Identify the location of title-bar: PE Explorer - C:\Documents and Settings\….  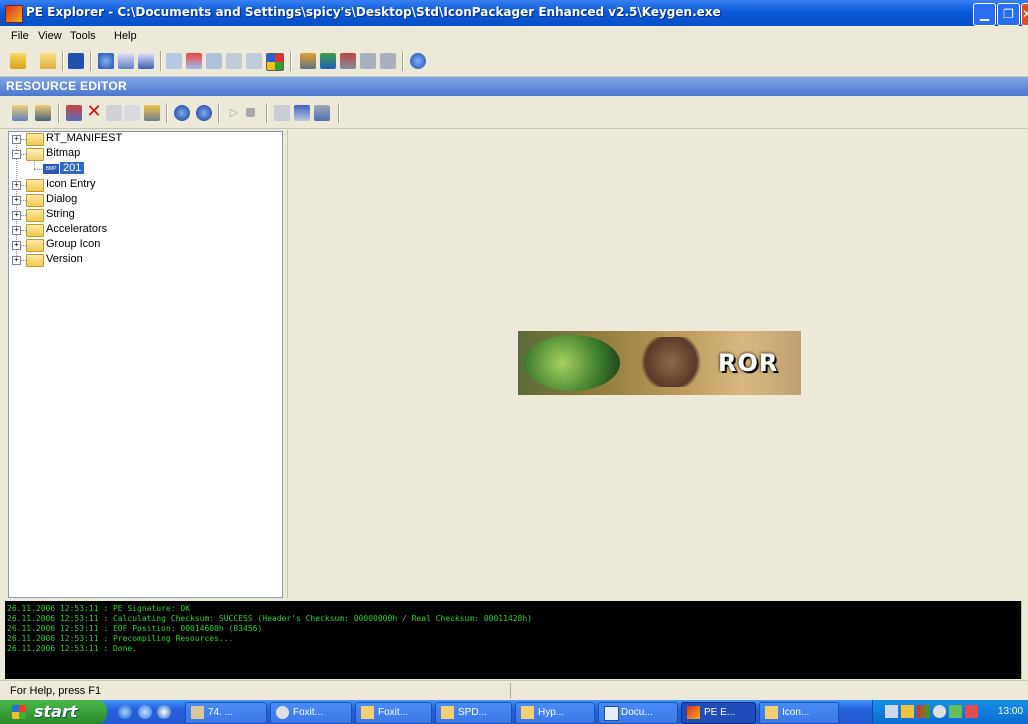
(514, 13).